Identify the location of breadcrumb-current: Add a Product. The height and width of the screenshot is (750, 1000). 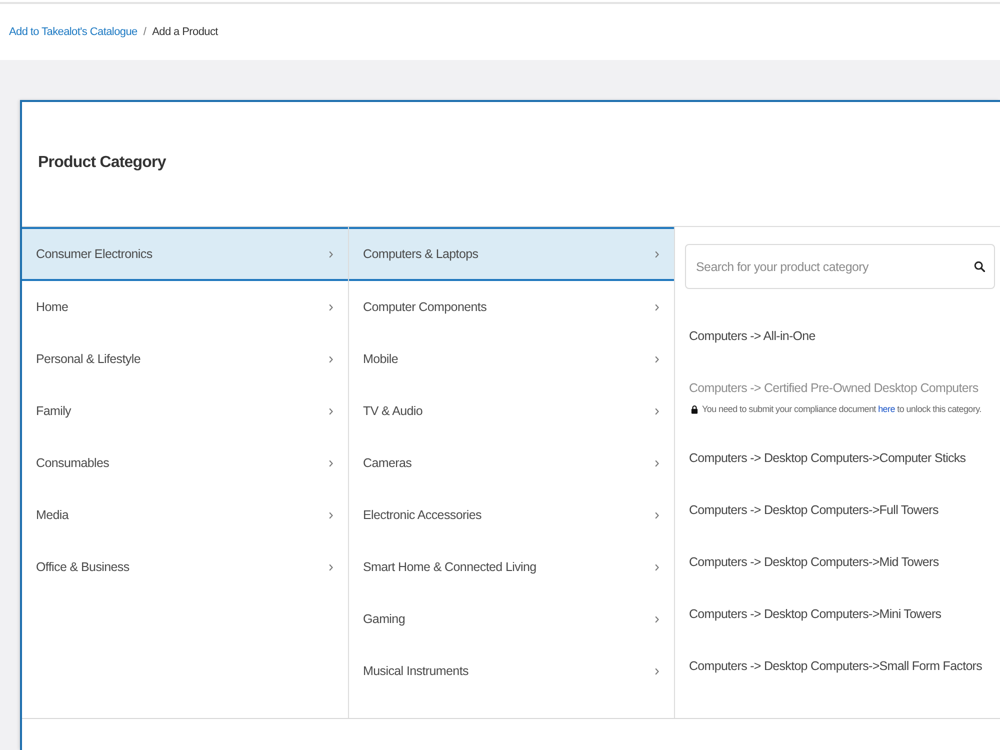
(185, 32).